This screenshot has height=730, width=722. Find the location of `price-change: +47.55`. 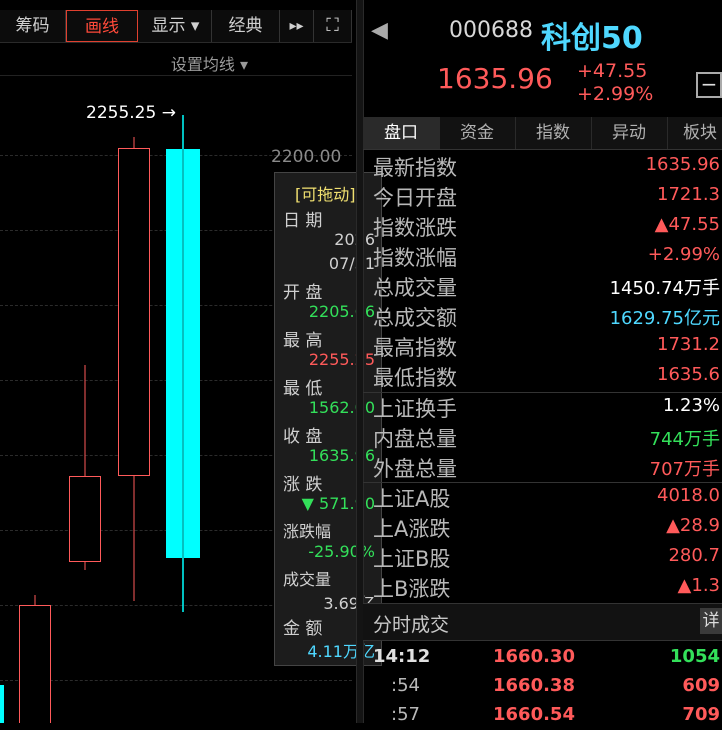

price-change: +47.55 is located at coordinates (612, 71).